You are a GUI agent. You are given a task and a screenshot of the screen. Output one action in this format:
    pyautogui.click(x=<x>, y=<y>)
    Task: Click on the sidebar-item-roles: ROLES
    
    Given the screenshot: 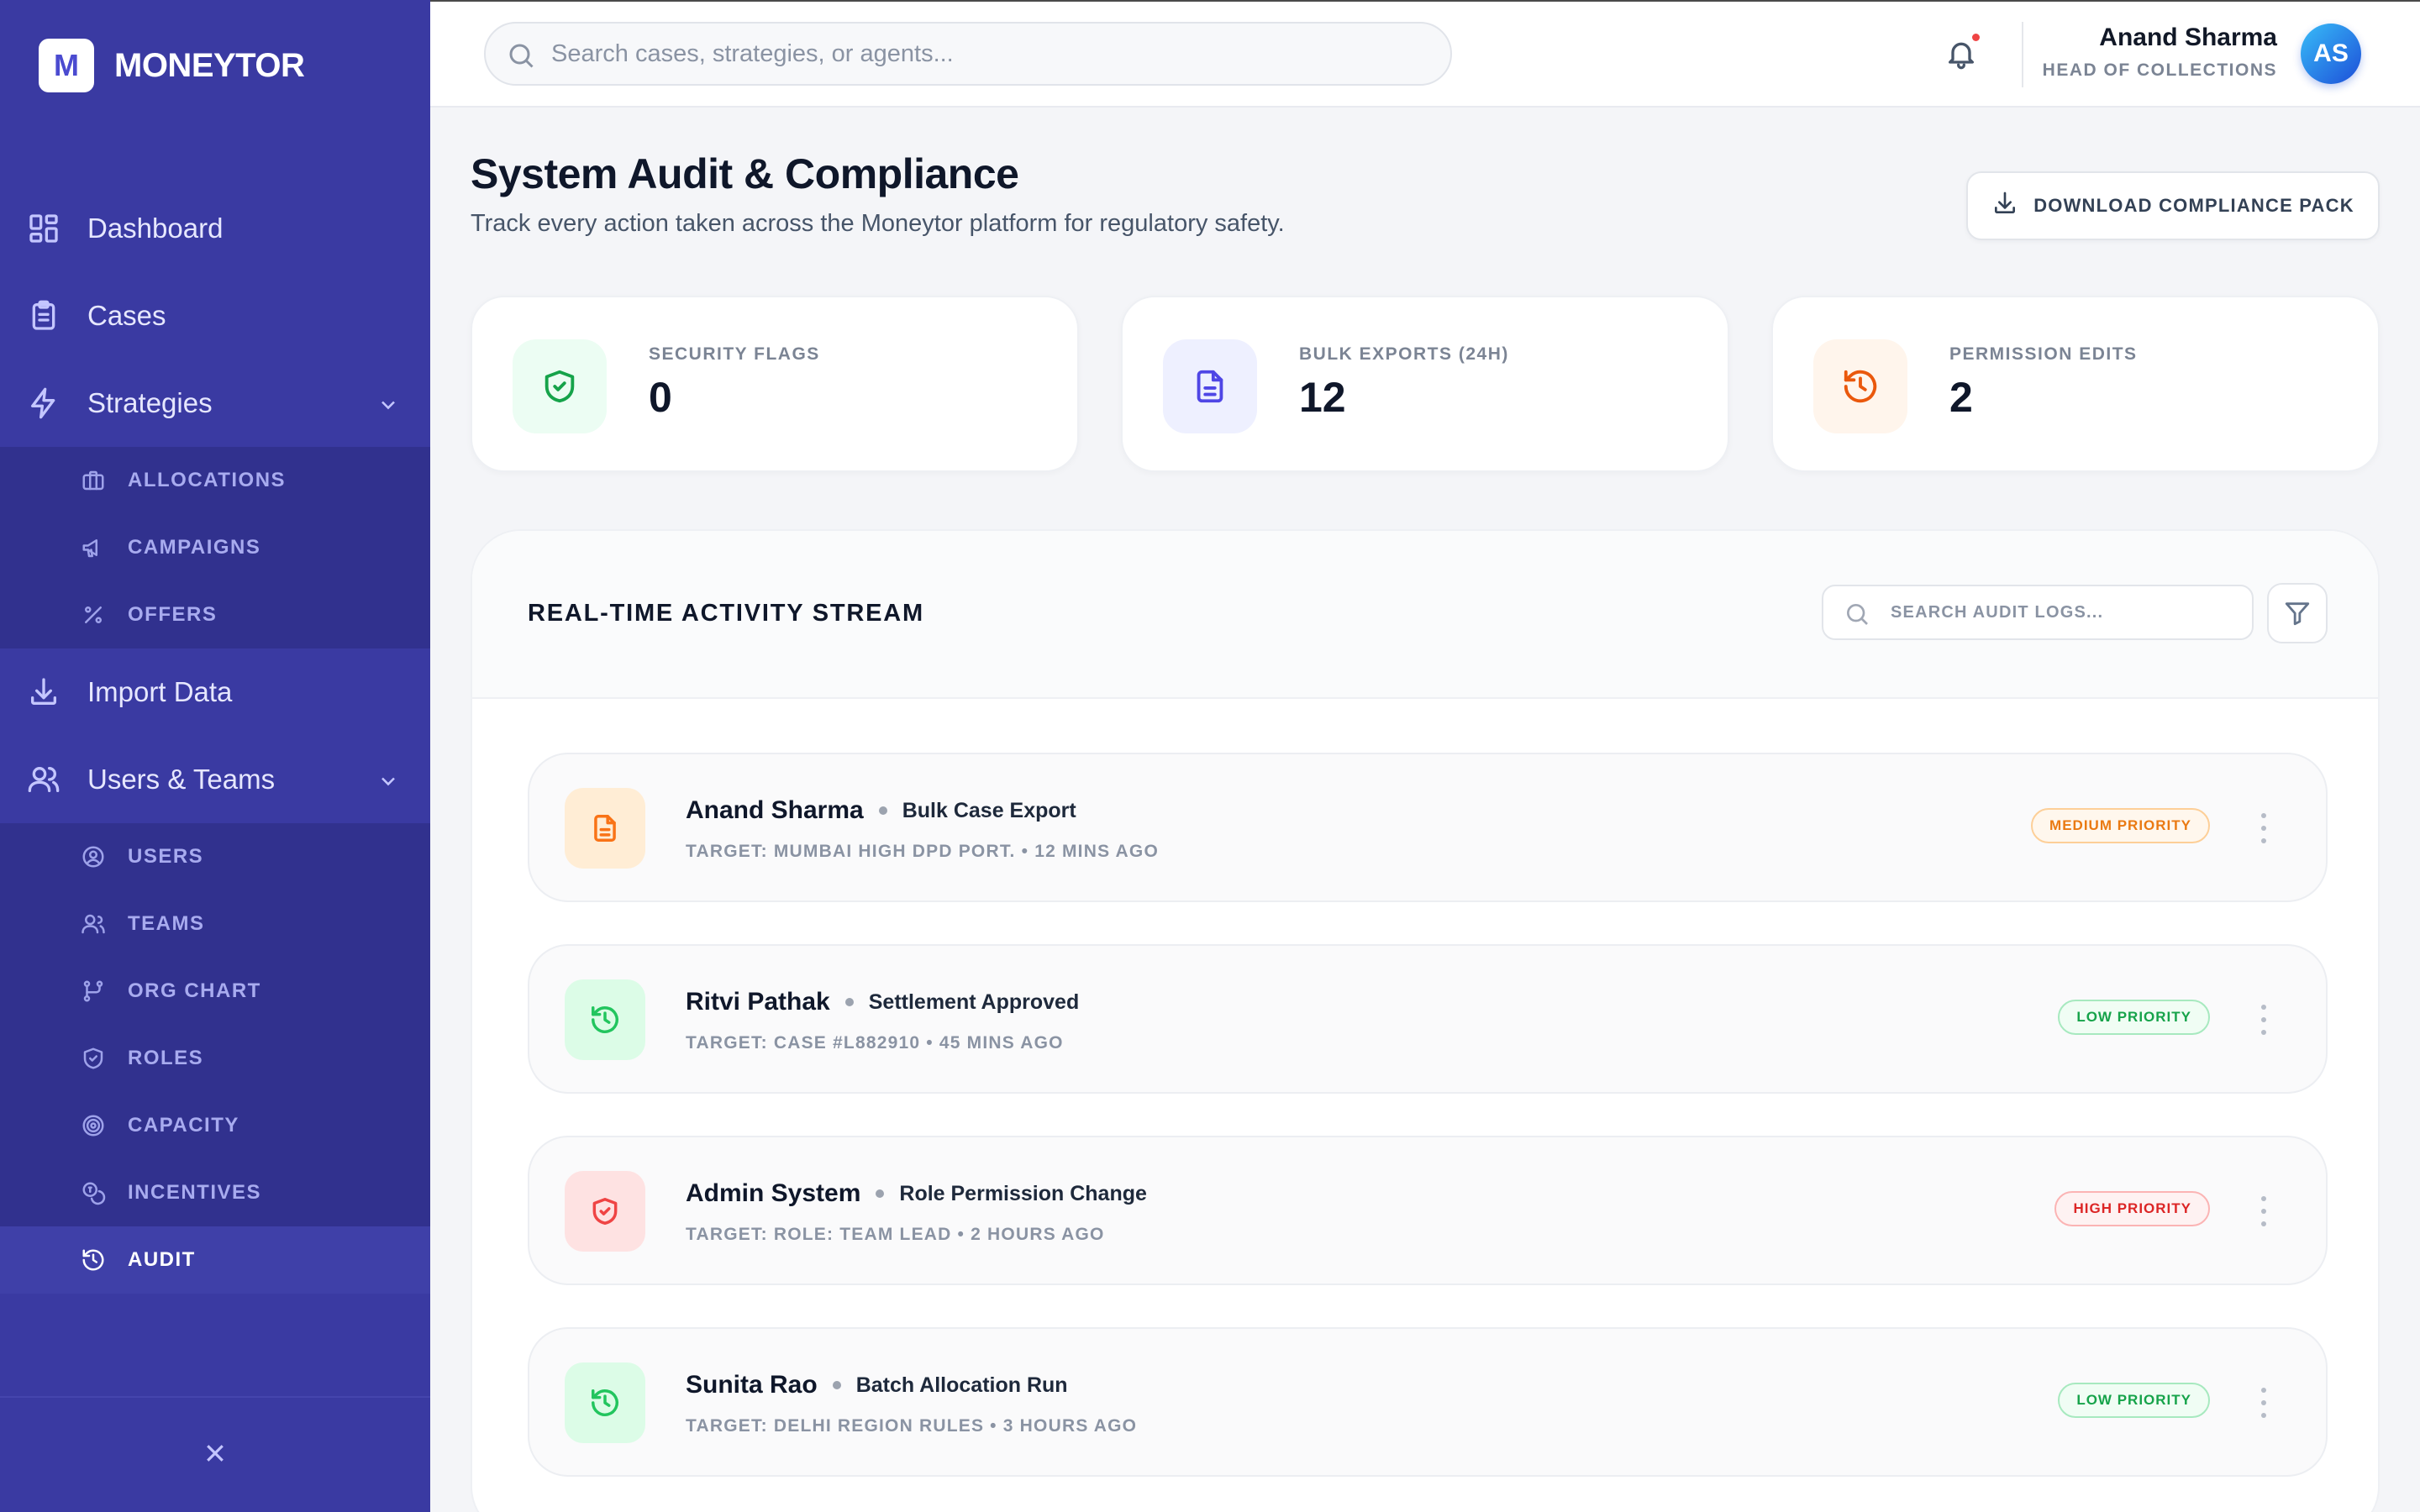 What is the action you would take?
    pyautogui.click(x=215, y=1058)
    